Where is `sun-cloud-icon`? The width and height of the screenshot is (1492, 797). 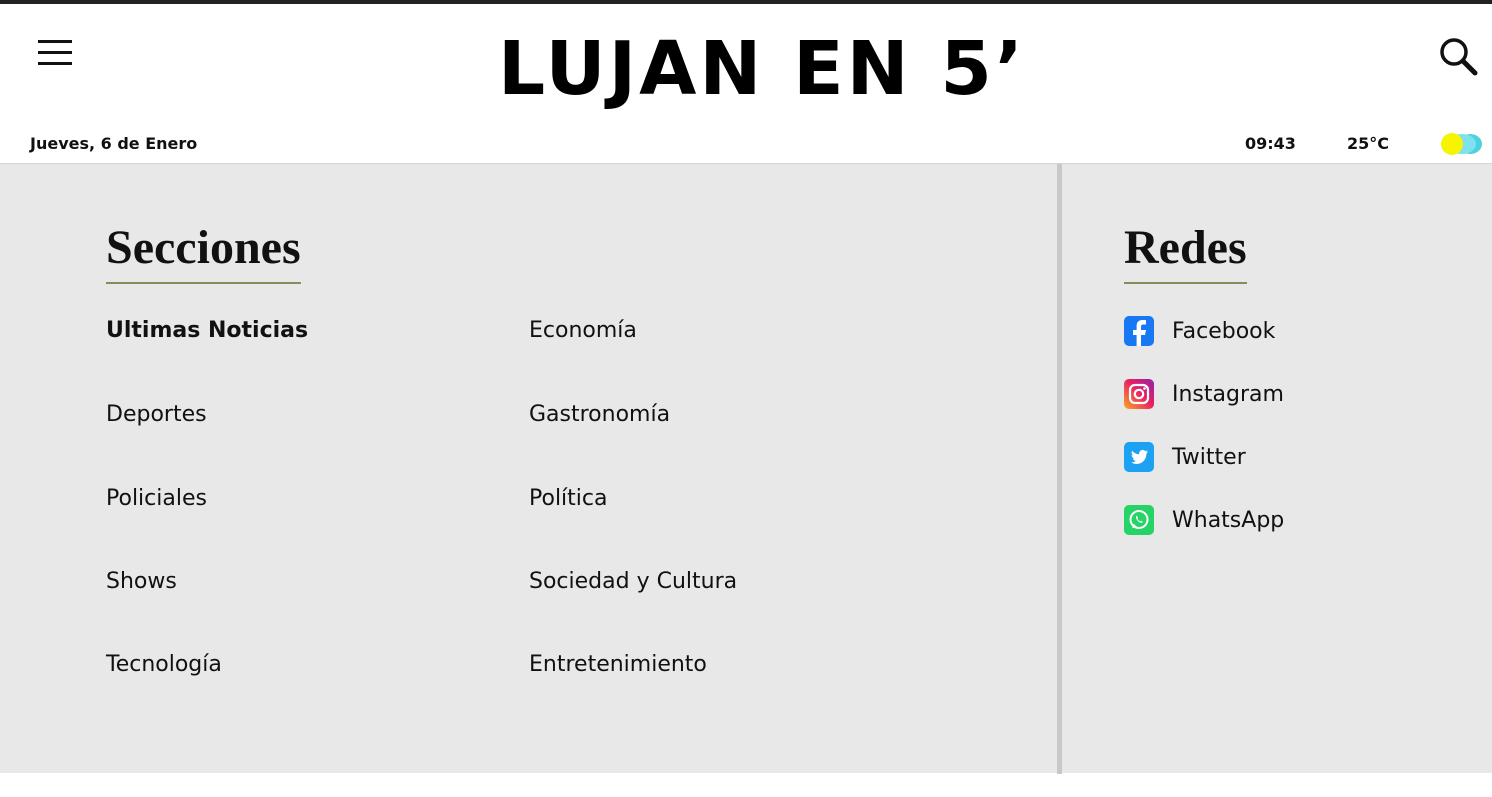
sun-cloud-icon is located at coordinates (1461, 144).